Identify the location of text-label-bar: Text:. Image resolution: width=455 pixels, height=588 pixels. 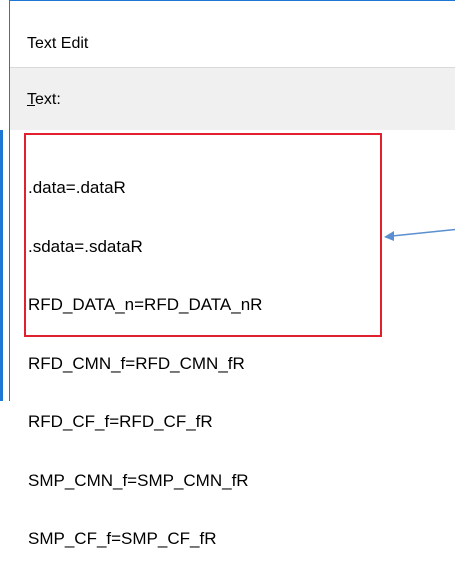
(232, 99).